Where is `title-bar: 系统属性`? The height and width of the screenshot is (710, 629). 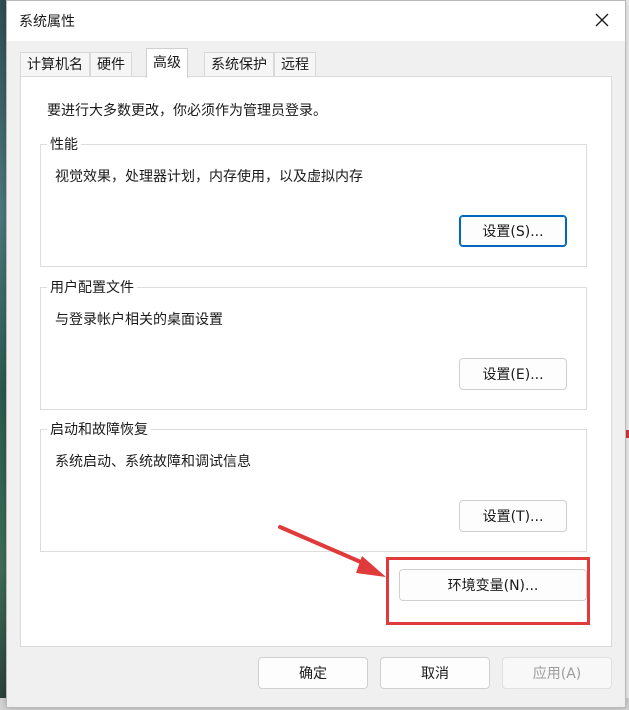 title-bar: 系统属性 is located at coordinates (316, 21).